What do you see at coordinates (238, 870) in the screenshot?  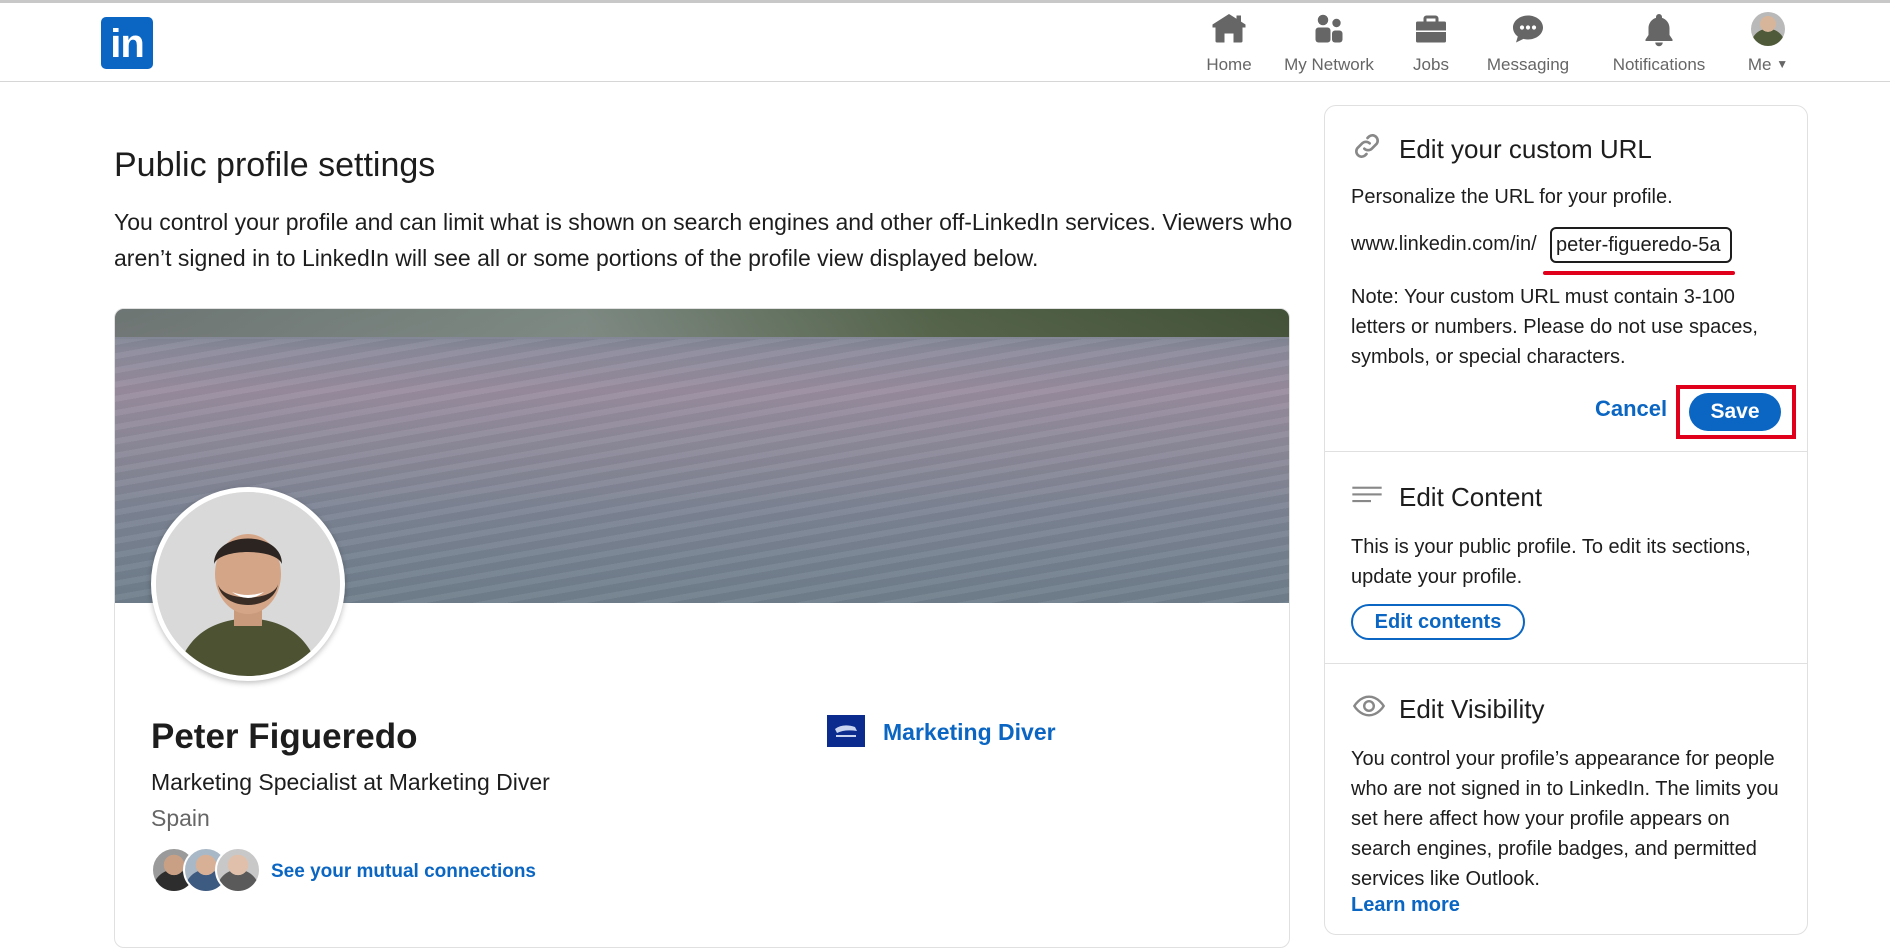 I see `mutual-avatar` at bounding box center [238, 870].